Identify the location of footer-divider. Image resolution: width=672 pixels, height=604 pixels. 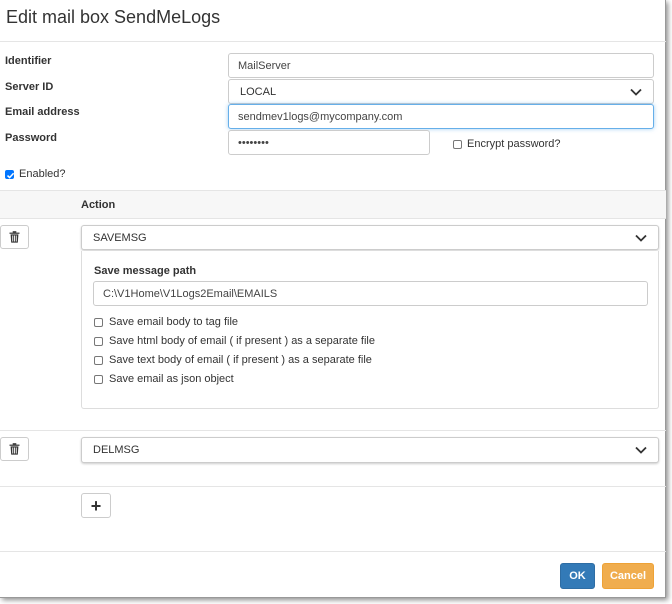
(333, 551).